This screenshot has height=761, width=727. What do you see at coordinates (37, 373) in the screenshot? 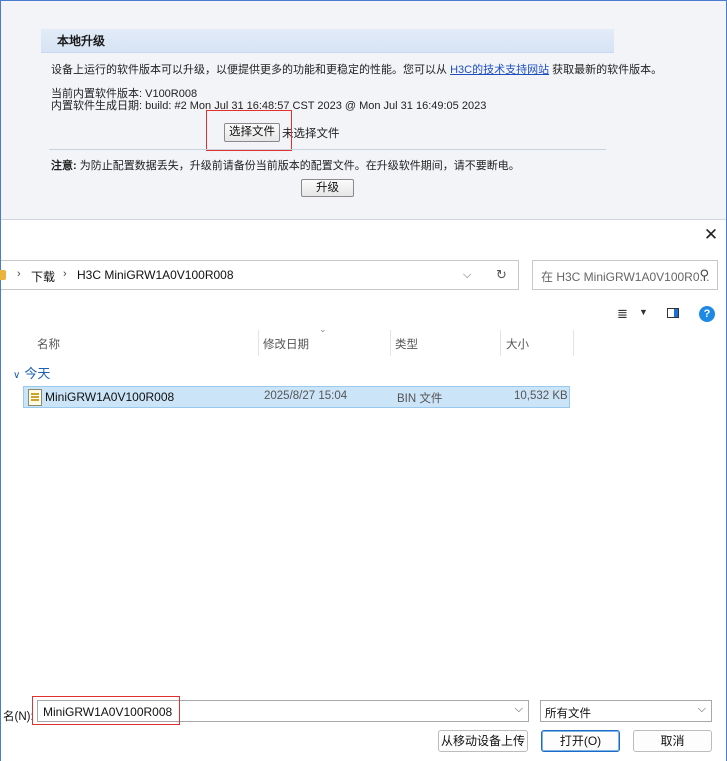
I see `group-label: 今天` at bounding box center [37, 373].